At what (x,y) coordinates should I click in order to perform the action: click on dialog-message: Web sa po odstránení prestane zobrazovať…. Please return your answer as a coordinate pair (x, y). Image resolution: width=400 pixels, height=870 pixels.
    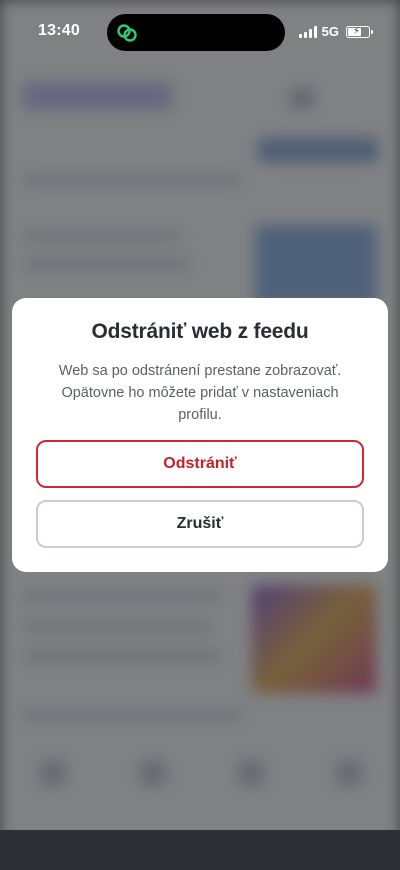
    Looking at the image, I should click on (200, 393).